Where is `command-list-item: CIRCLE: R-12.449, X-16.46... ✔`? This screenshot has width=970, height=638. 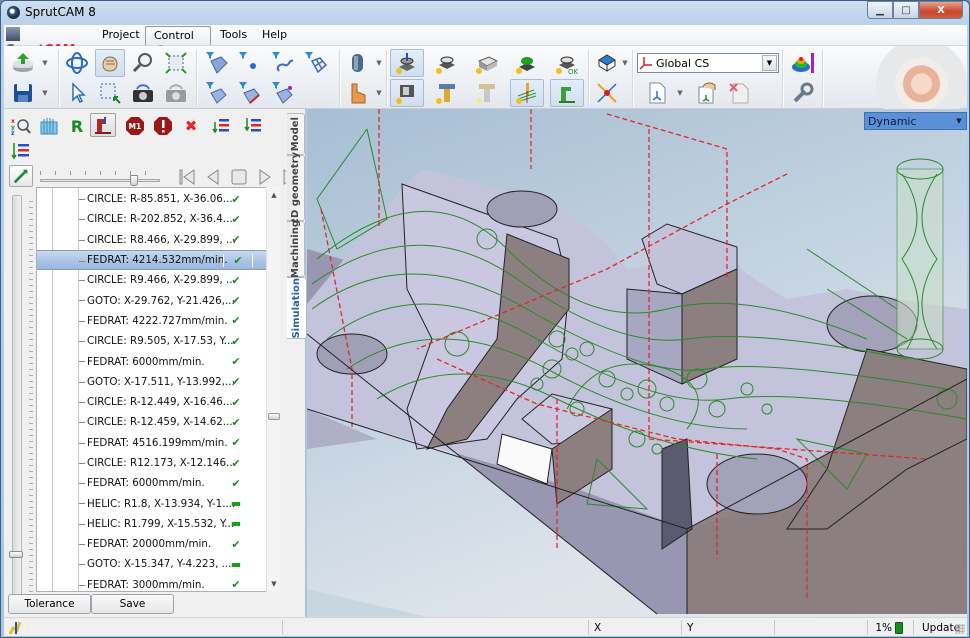
command-list-item: CIRCLE: R-12.449, X-16.46... ✔ is located at coordinates (152, 402).